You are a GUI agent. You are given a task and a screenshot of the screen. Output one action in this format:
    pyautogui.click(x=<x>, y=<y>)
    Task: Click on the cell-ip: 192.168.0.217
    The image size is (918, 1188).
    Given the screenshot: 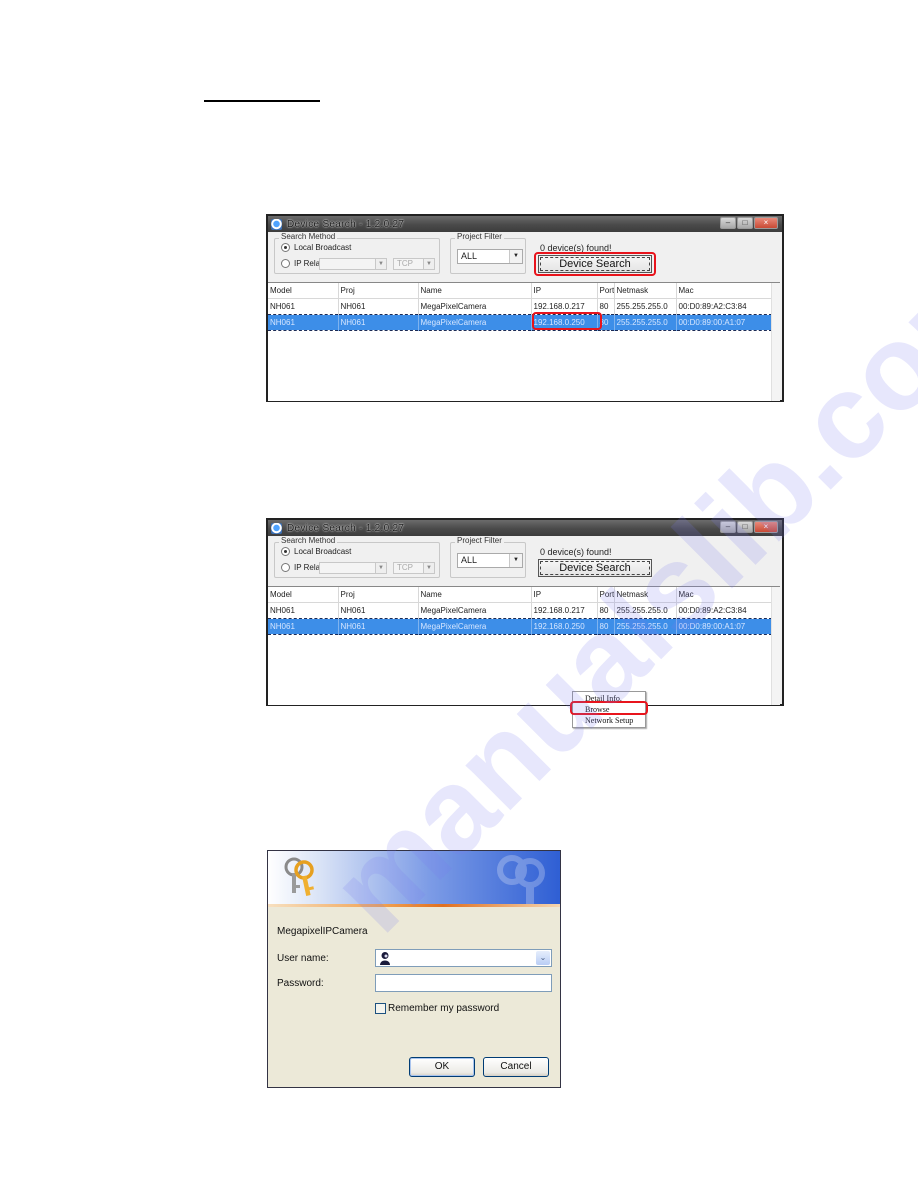 What is the action you would take?
    pyautogui.click(x=564, y=610)
    